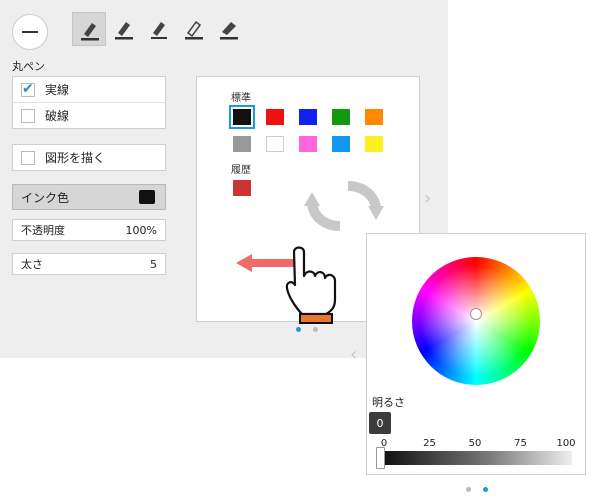 This screenshot has width=600, height=500. What do you see at coordinates (141, 230) in the screenshot?
I see `opacity-value: 100%` at bounding box center [141, 230].